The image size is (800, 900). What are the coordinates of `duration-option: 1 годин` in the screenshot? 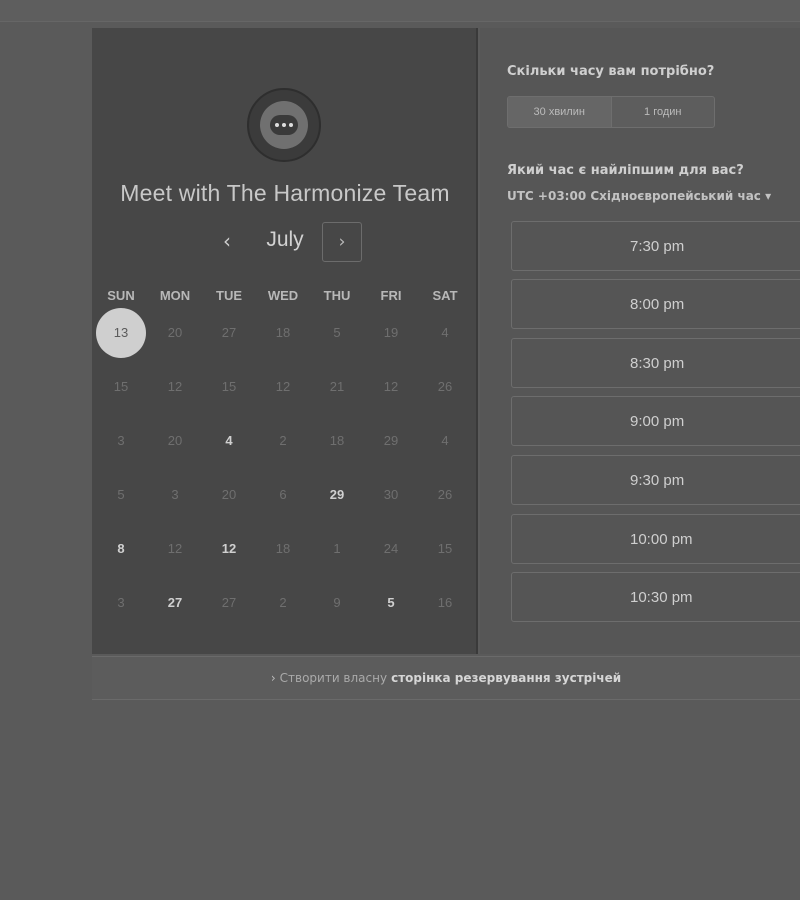 It's located at (662, 112).